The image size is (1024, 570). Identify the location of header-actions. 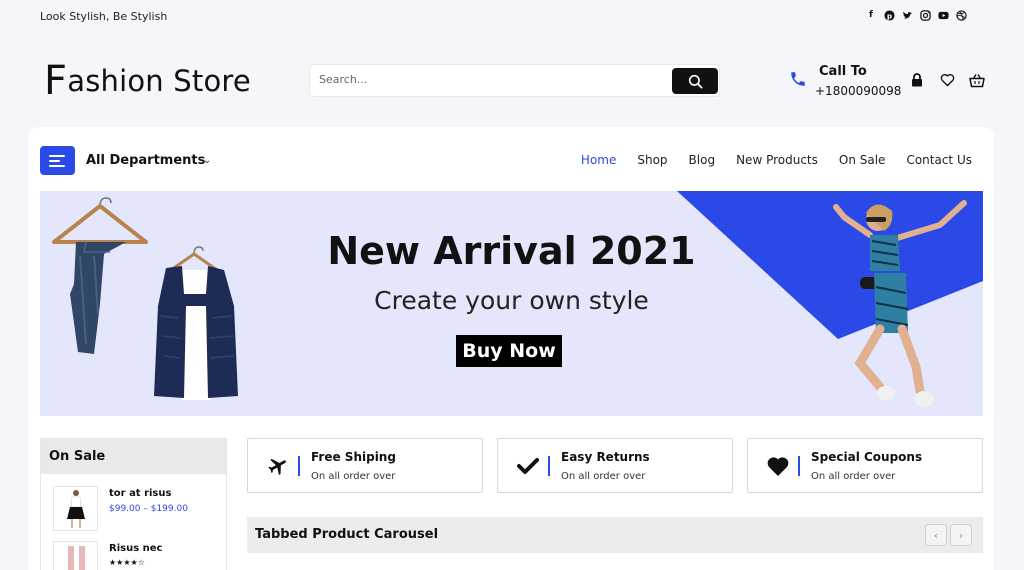
(947, 80).